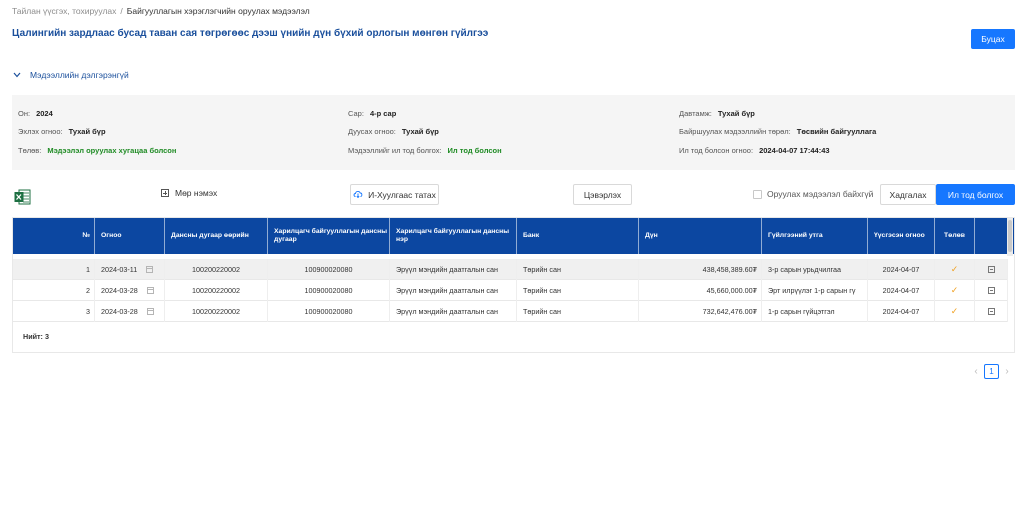  Describe the element at coordinates (453, 236) in the screenshot. I see `column-header-partner-name: Харилцагч байгууллагын дансны нэр` at that location.